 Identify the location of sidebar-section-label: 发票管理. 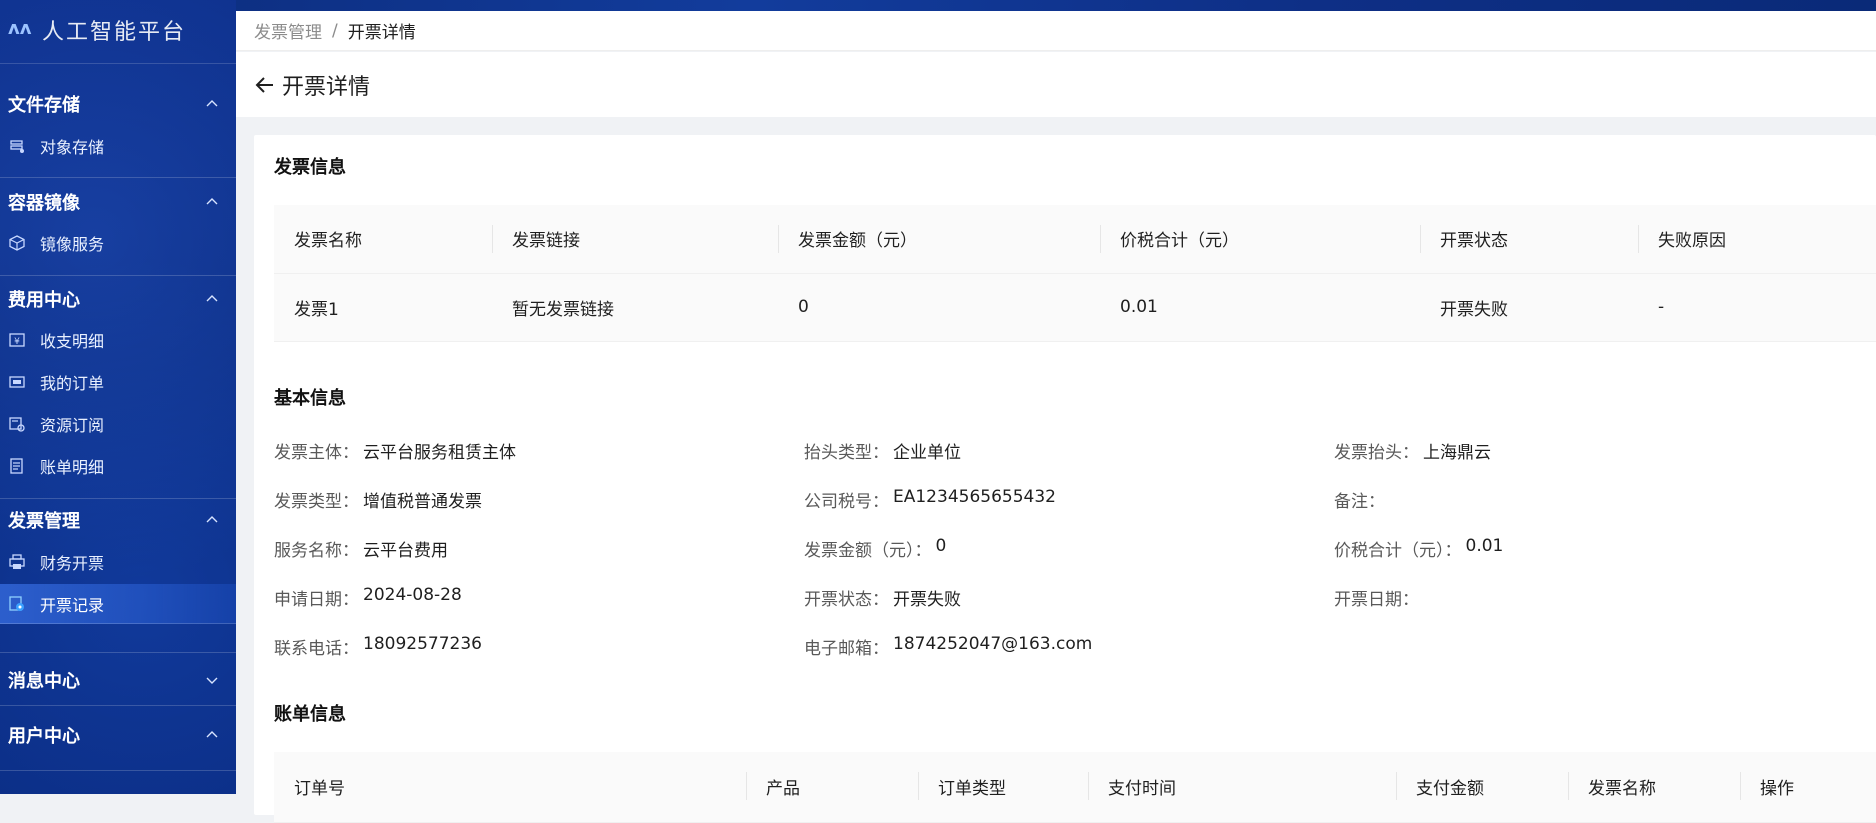
(44, 521).